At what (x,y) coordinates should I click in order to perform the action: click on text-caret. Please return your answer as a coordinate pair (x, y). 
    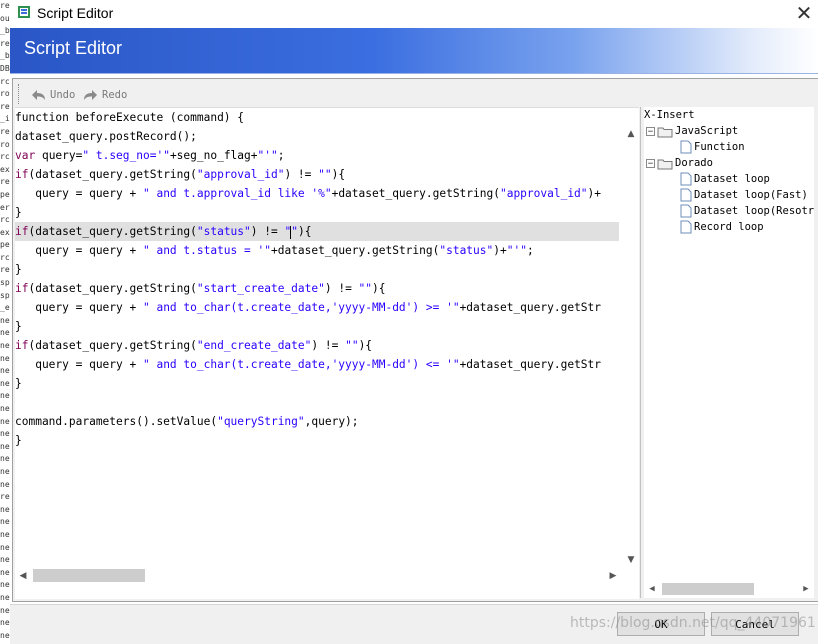
    Looking at the image, I should click on (291, 232).